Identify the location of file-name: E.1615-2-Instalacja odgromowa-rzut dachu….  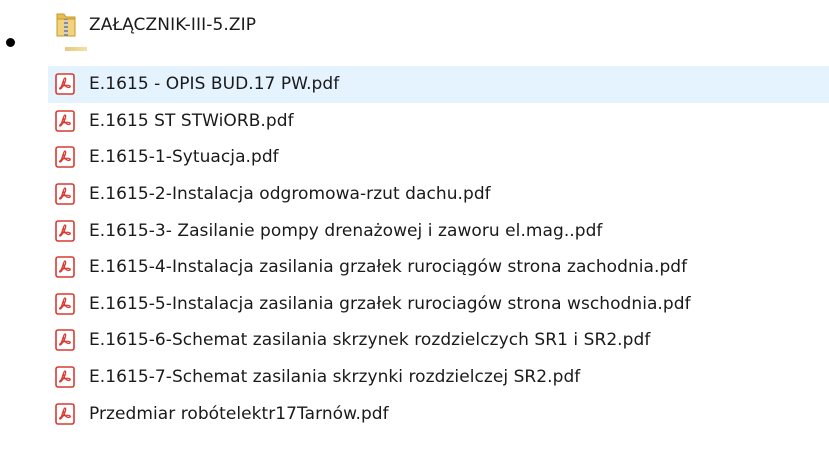
(290, 194).